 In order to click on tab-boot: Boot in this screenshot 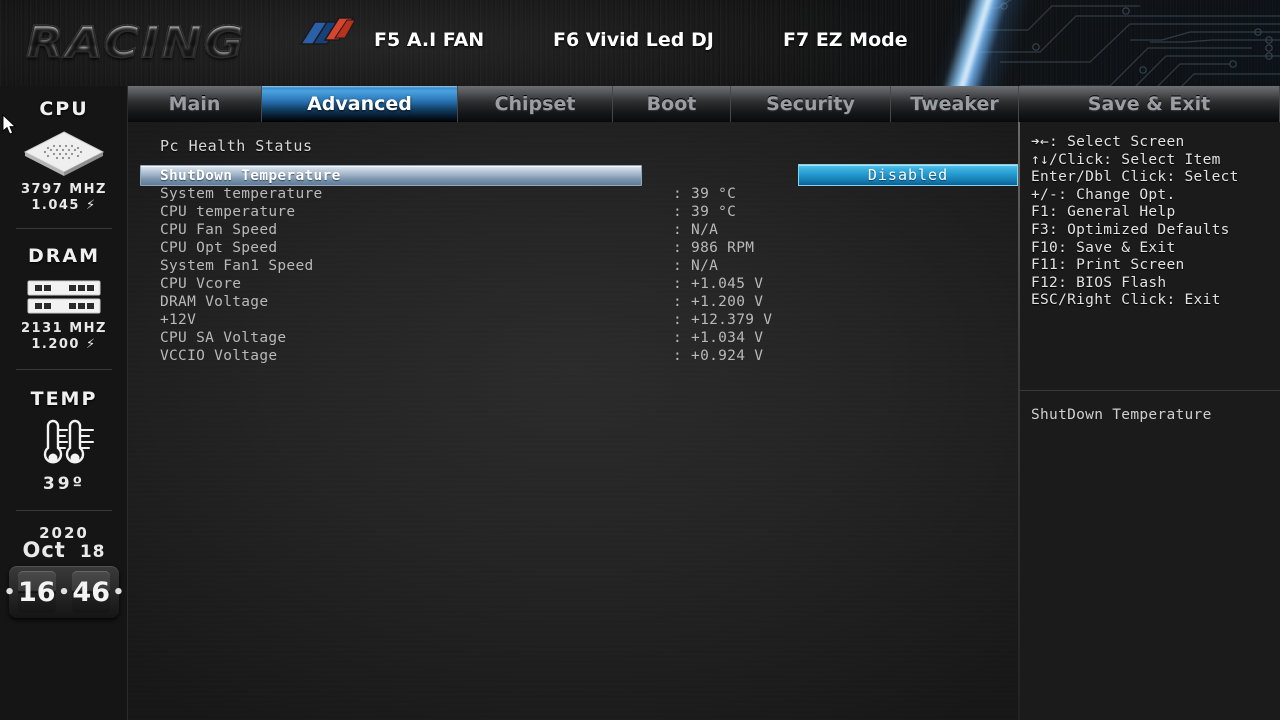, I will do `click(672, 104)`.